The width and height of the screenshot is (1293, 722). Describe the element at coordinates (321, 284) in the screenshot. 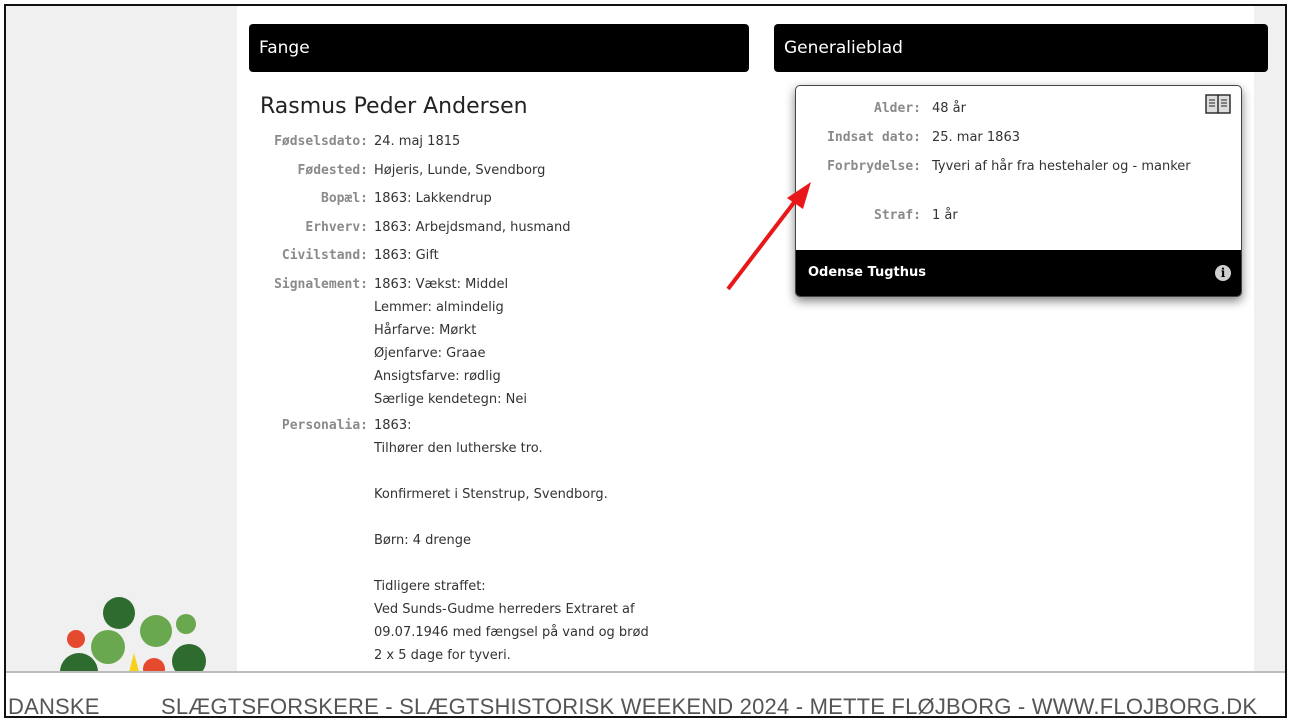

I see `label-description: Signalement:` at that location.